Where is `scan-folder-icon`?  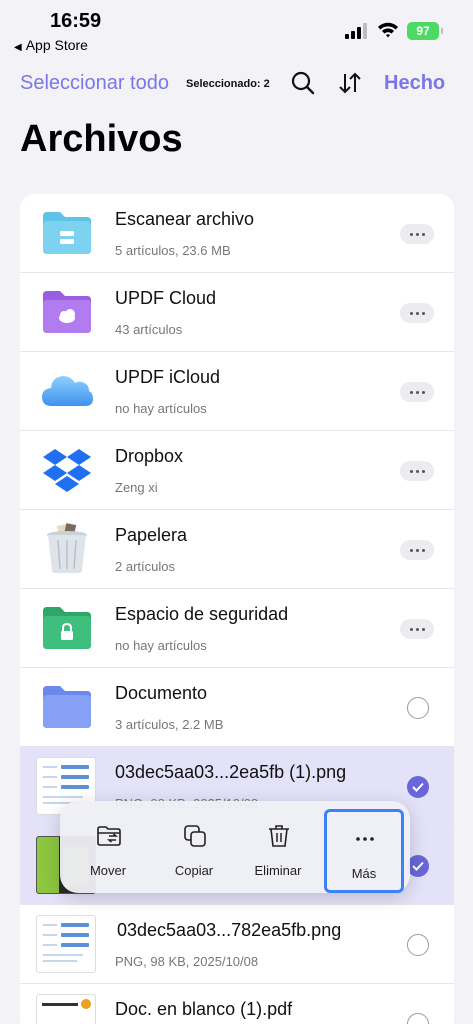
scan-folder-icon is located at coordinates (67, 233).